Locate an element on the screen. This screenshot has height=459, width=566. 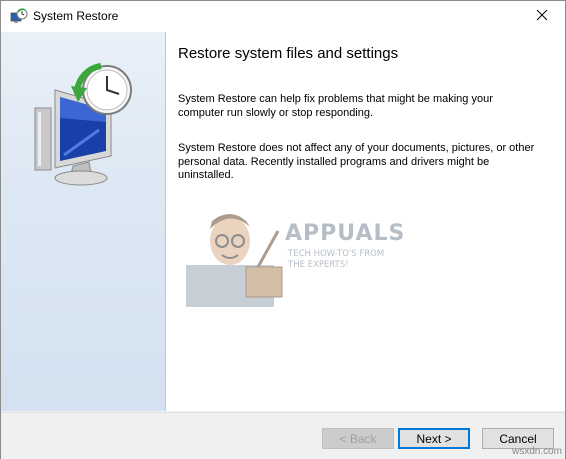
close-icon is located at coordinates (542, 17).